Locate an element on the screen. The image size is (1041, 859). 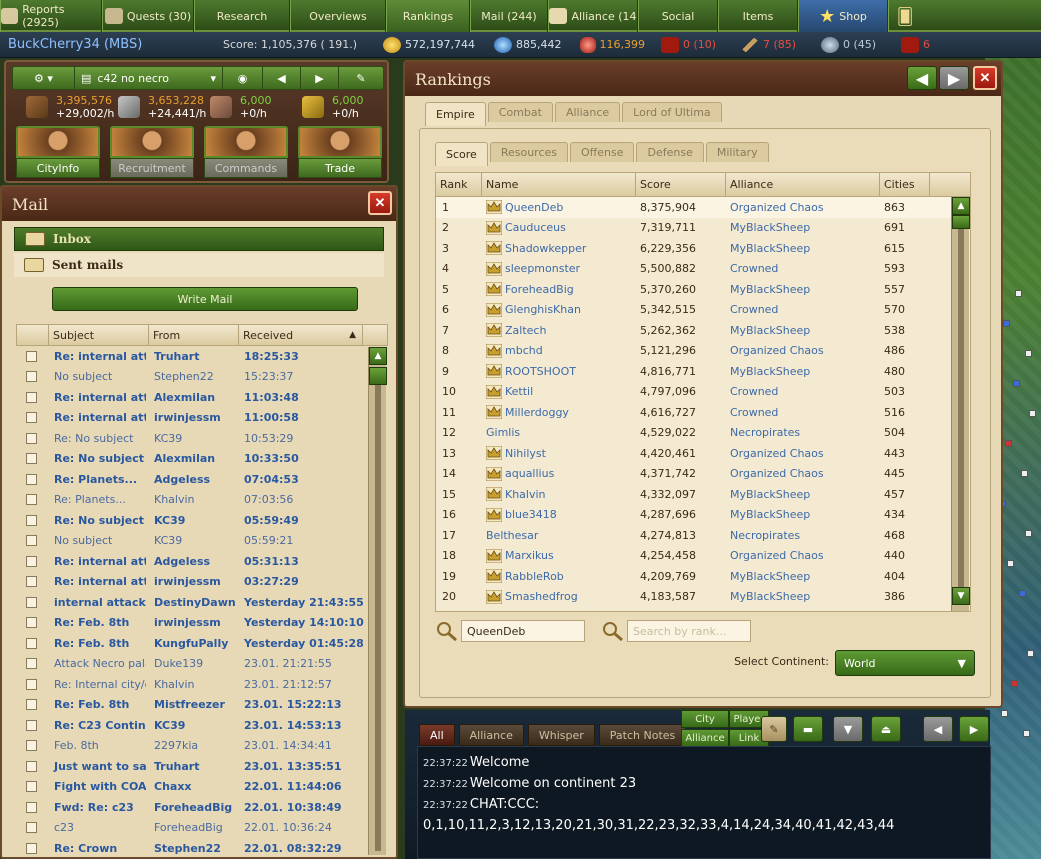
menu-tab-alliance: Alliance (14 is located at coordinates (593, 16).